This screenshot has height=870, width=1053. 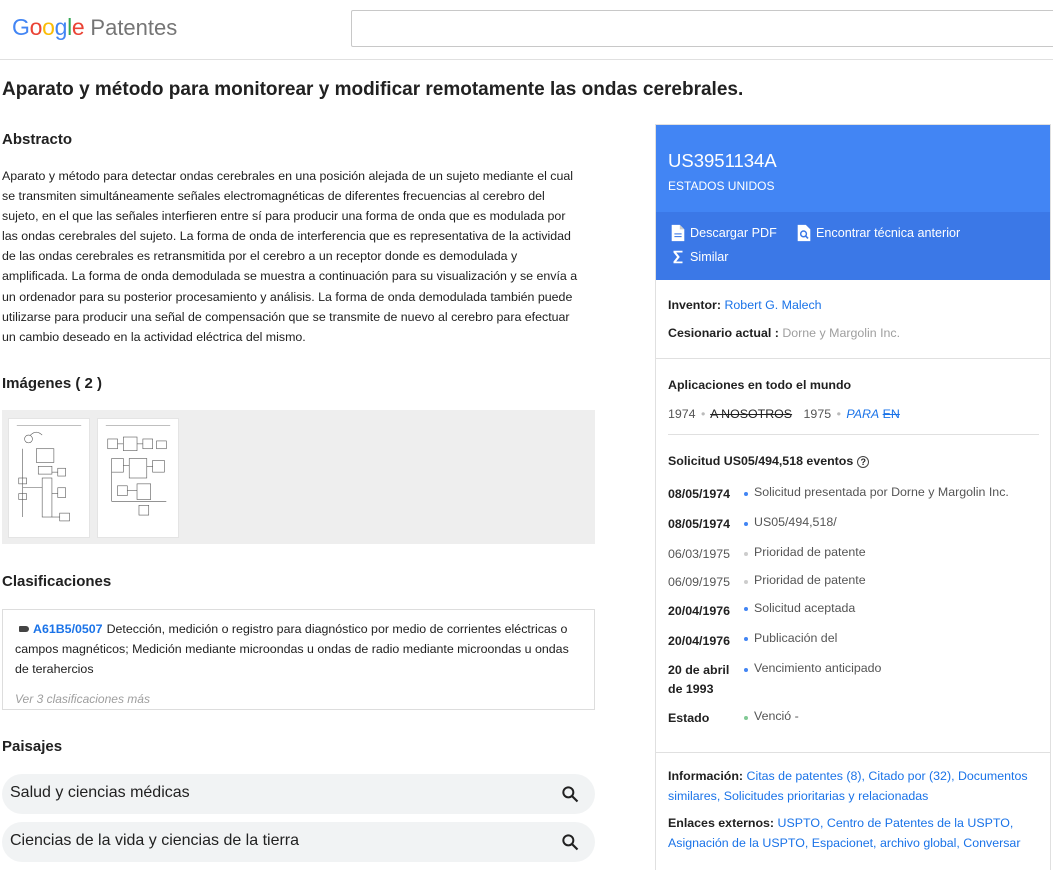 I want to click on info-link: Solicitudes prioritarias y relacionadas, so click(x=826, y=796).